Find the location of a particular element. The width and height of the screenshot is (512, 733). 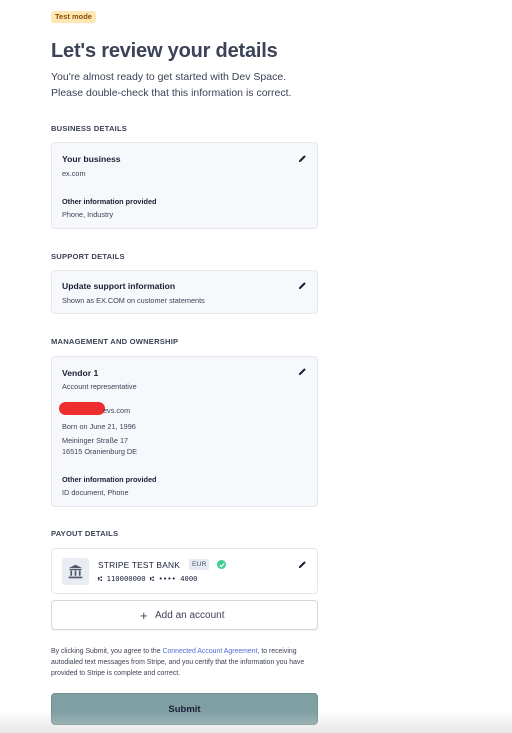

plus-icon: + is located at coordinates (144, 615).